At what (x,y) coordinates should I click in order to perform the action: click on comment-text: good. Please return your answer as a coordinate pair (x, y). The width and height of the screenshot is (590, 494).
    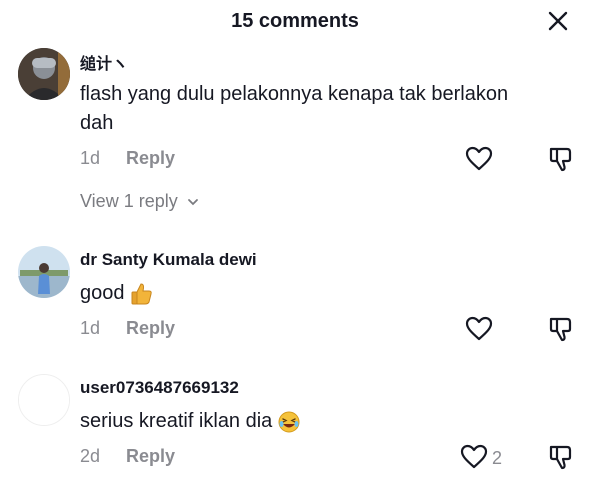
    Looking at the image, I should click on (320, 293).